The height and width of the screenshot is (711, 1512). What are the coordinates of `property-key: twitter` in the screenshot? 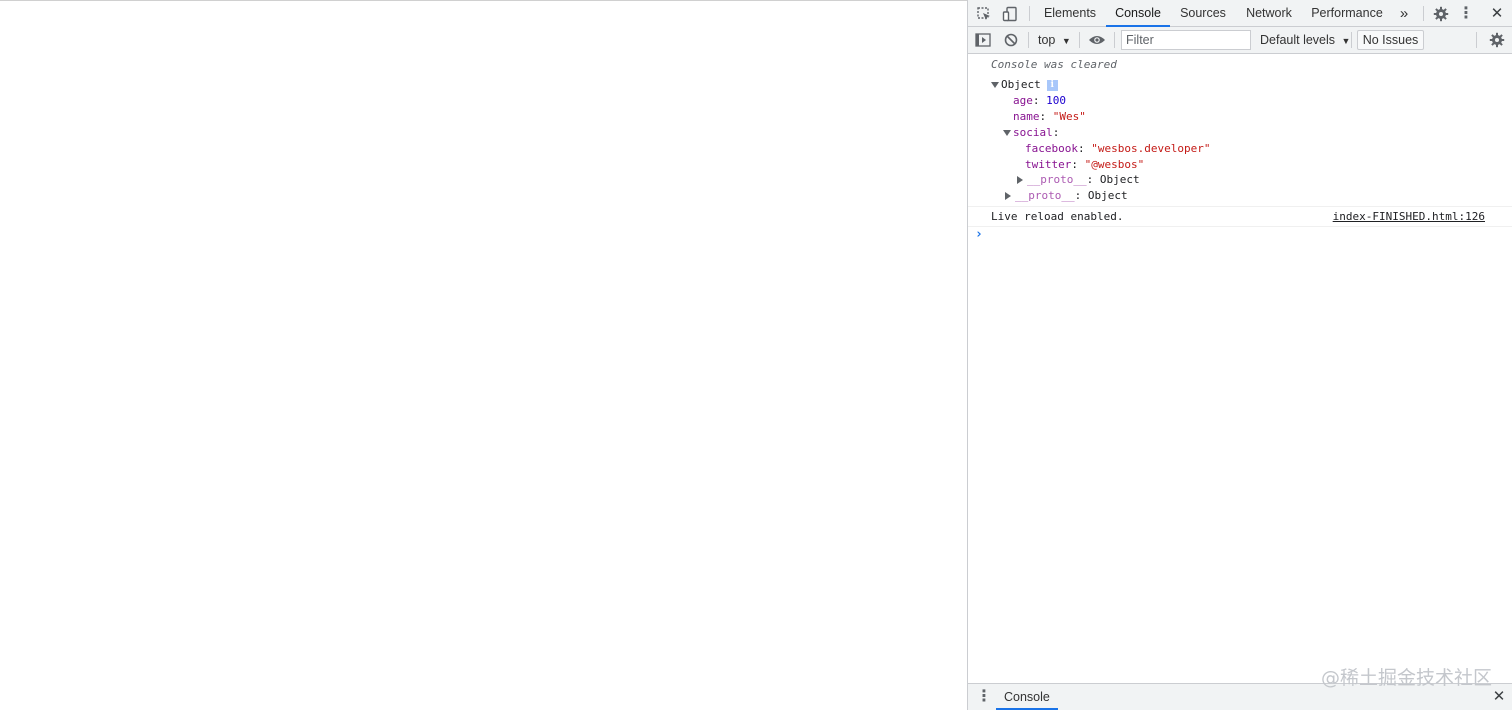 It's located at (1048, 164).